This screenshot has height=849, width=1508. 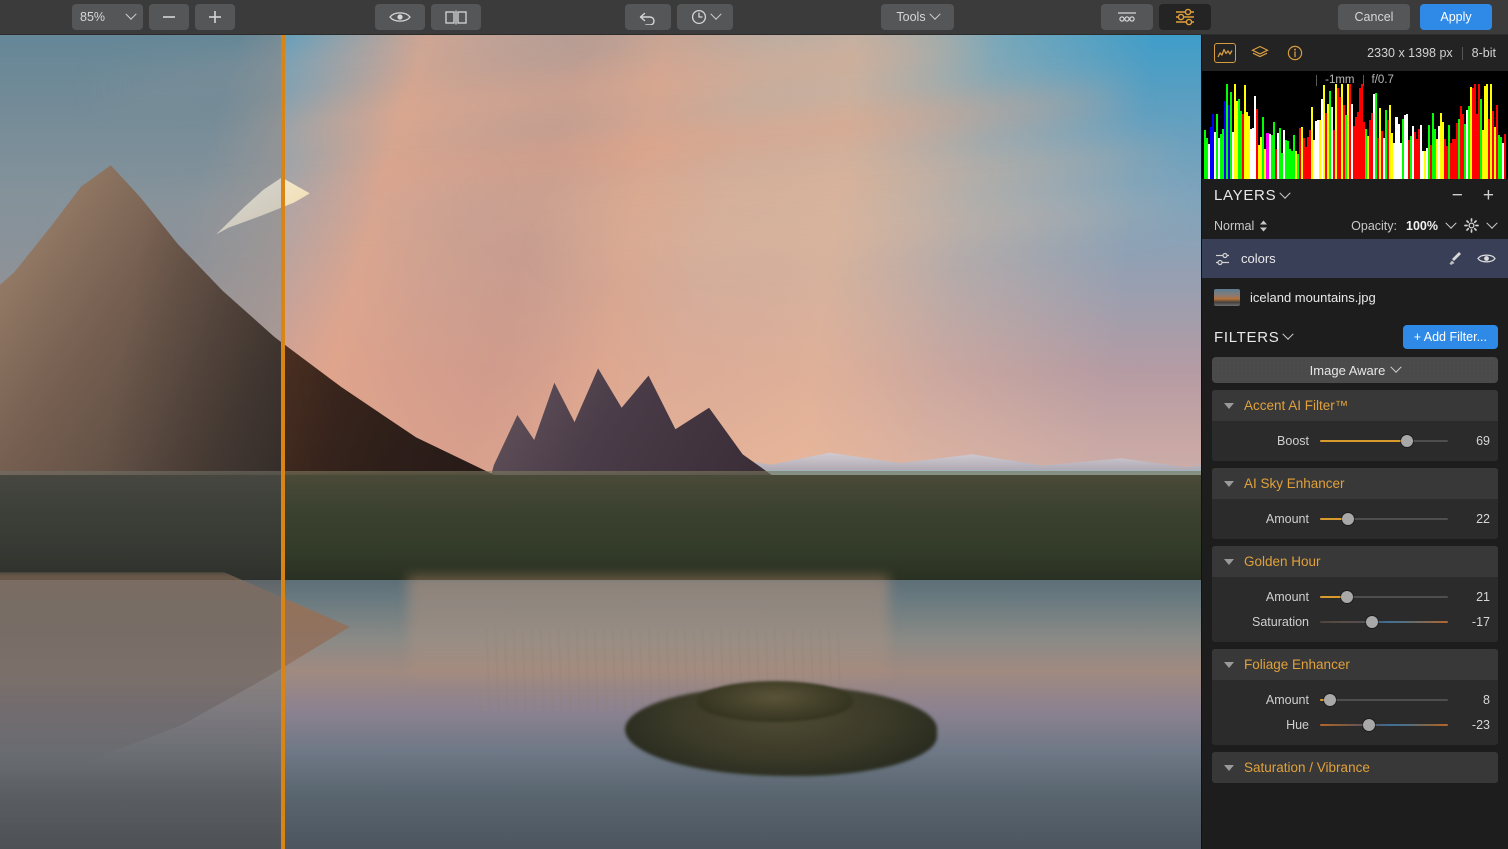 What do you see at coordinates (1156, 17) in the screenshot?
I see `panel-toggles` at bounding box center [1156, 17].